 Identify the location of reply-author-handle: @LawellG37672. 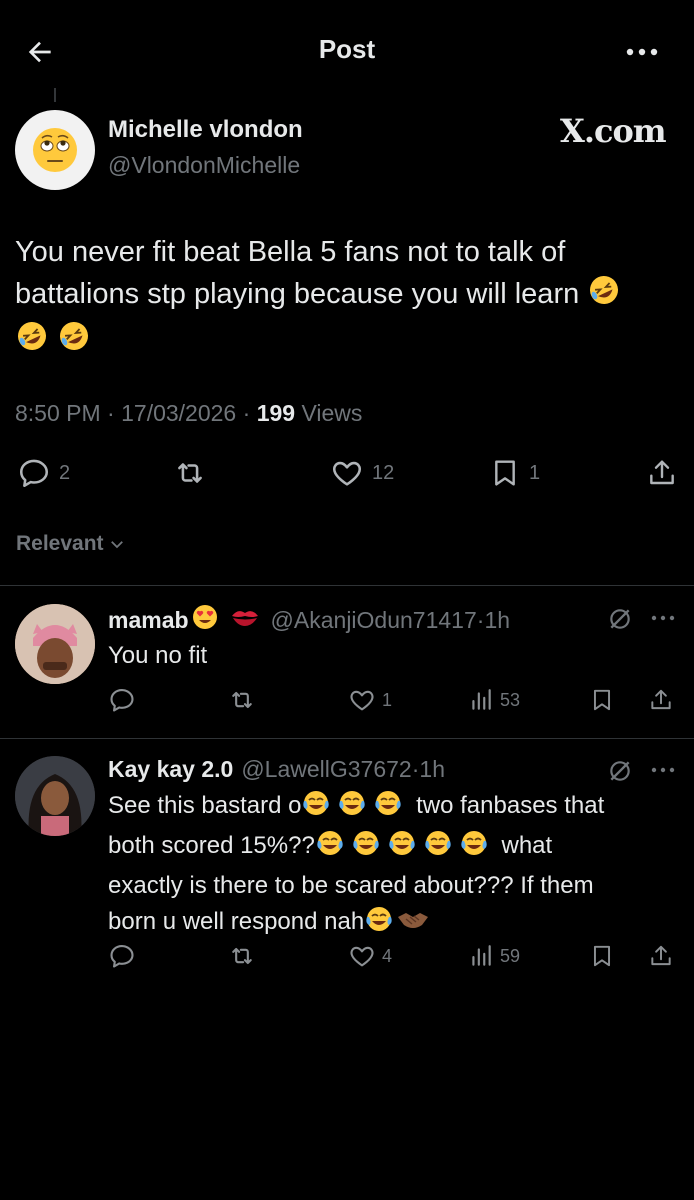
(326, 769).